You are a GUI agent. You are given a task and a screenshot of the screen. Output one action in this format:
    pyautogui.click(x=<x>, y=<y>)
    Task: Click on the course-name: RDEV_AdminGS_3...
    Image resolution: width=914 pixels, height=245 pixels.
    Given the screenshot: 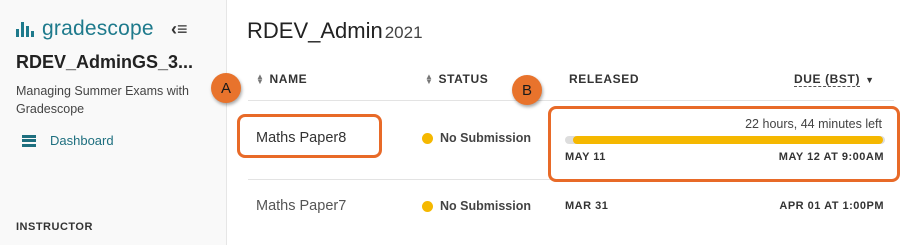 What is the action you would take?
    pyautogui.click(x=105, y=62)
    